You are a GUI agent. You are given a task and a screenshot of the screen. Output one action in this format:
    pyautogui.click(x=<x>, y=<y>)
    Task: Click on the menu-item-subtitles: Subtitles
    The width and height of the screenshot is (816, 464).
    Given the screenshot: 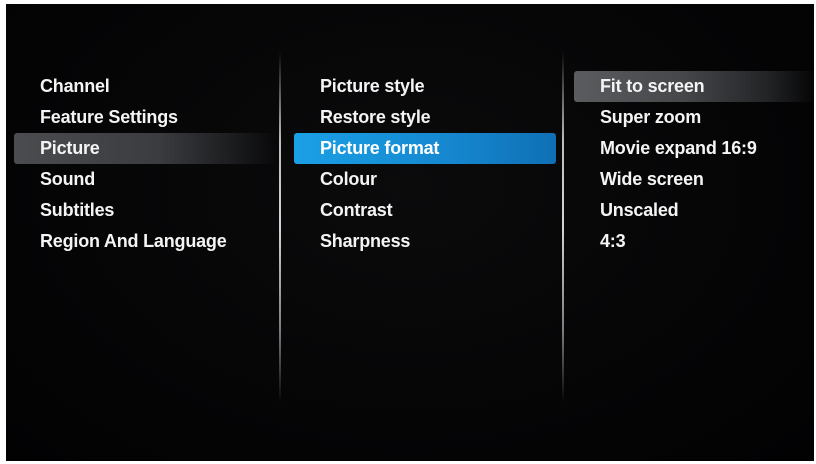 What is the action you would take?
    pyautogui.click(x=145, y=210)
    